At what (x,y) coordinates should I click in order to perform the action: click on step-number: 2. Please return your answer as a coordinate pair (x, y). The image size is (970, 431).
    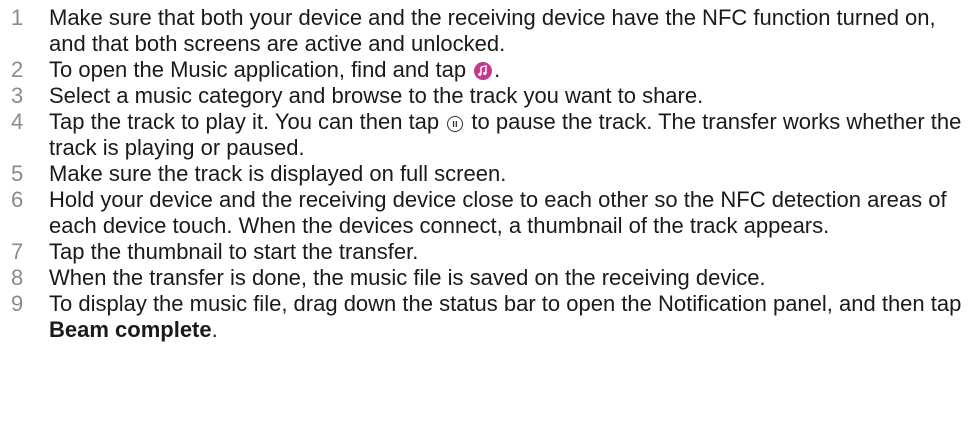
    Looking at the image, I should click on (17, 69).